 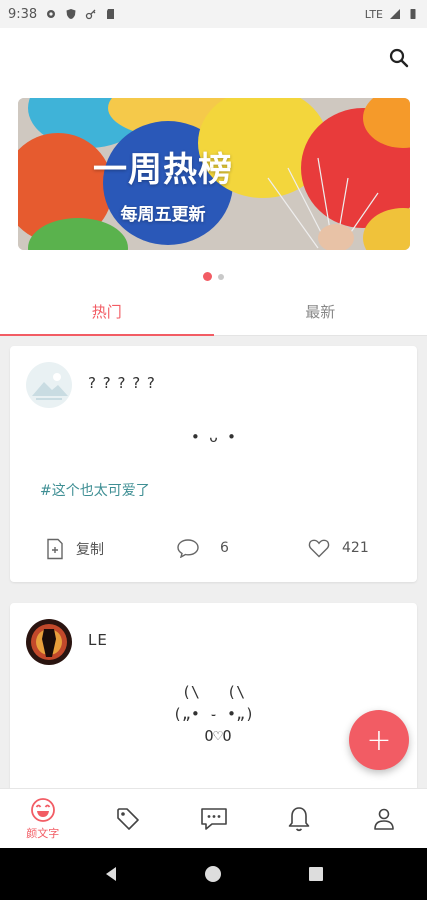 I want to click on user-avatar-image, so click(x=49, y=642).